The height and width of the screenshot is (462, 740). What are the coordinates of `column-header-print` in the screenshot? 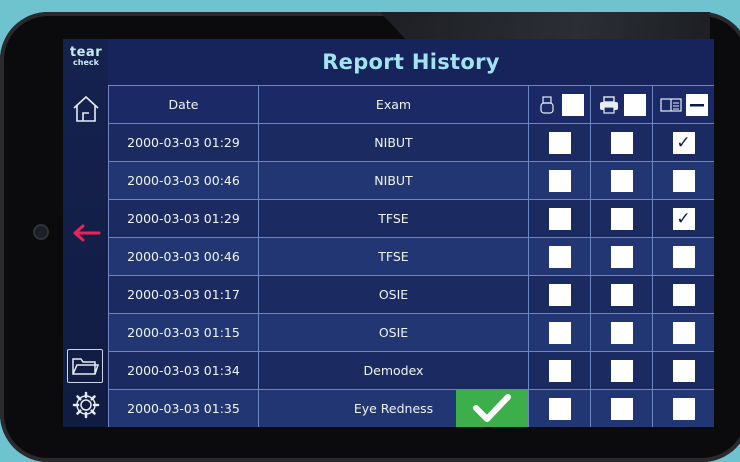 It's located at (621, 104).